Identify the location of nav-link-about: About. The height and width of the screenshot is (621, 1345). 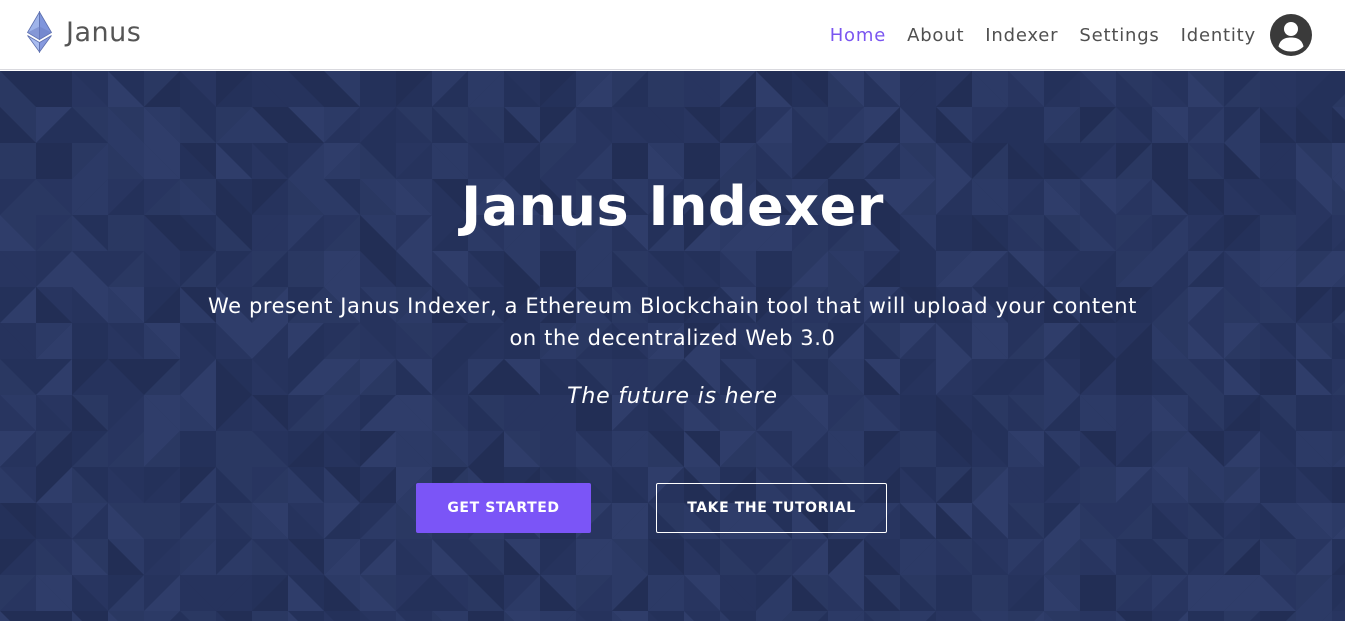
(935, 35).